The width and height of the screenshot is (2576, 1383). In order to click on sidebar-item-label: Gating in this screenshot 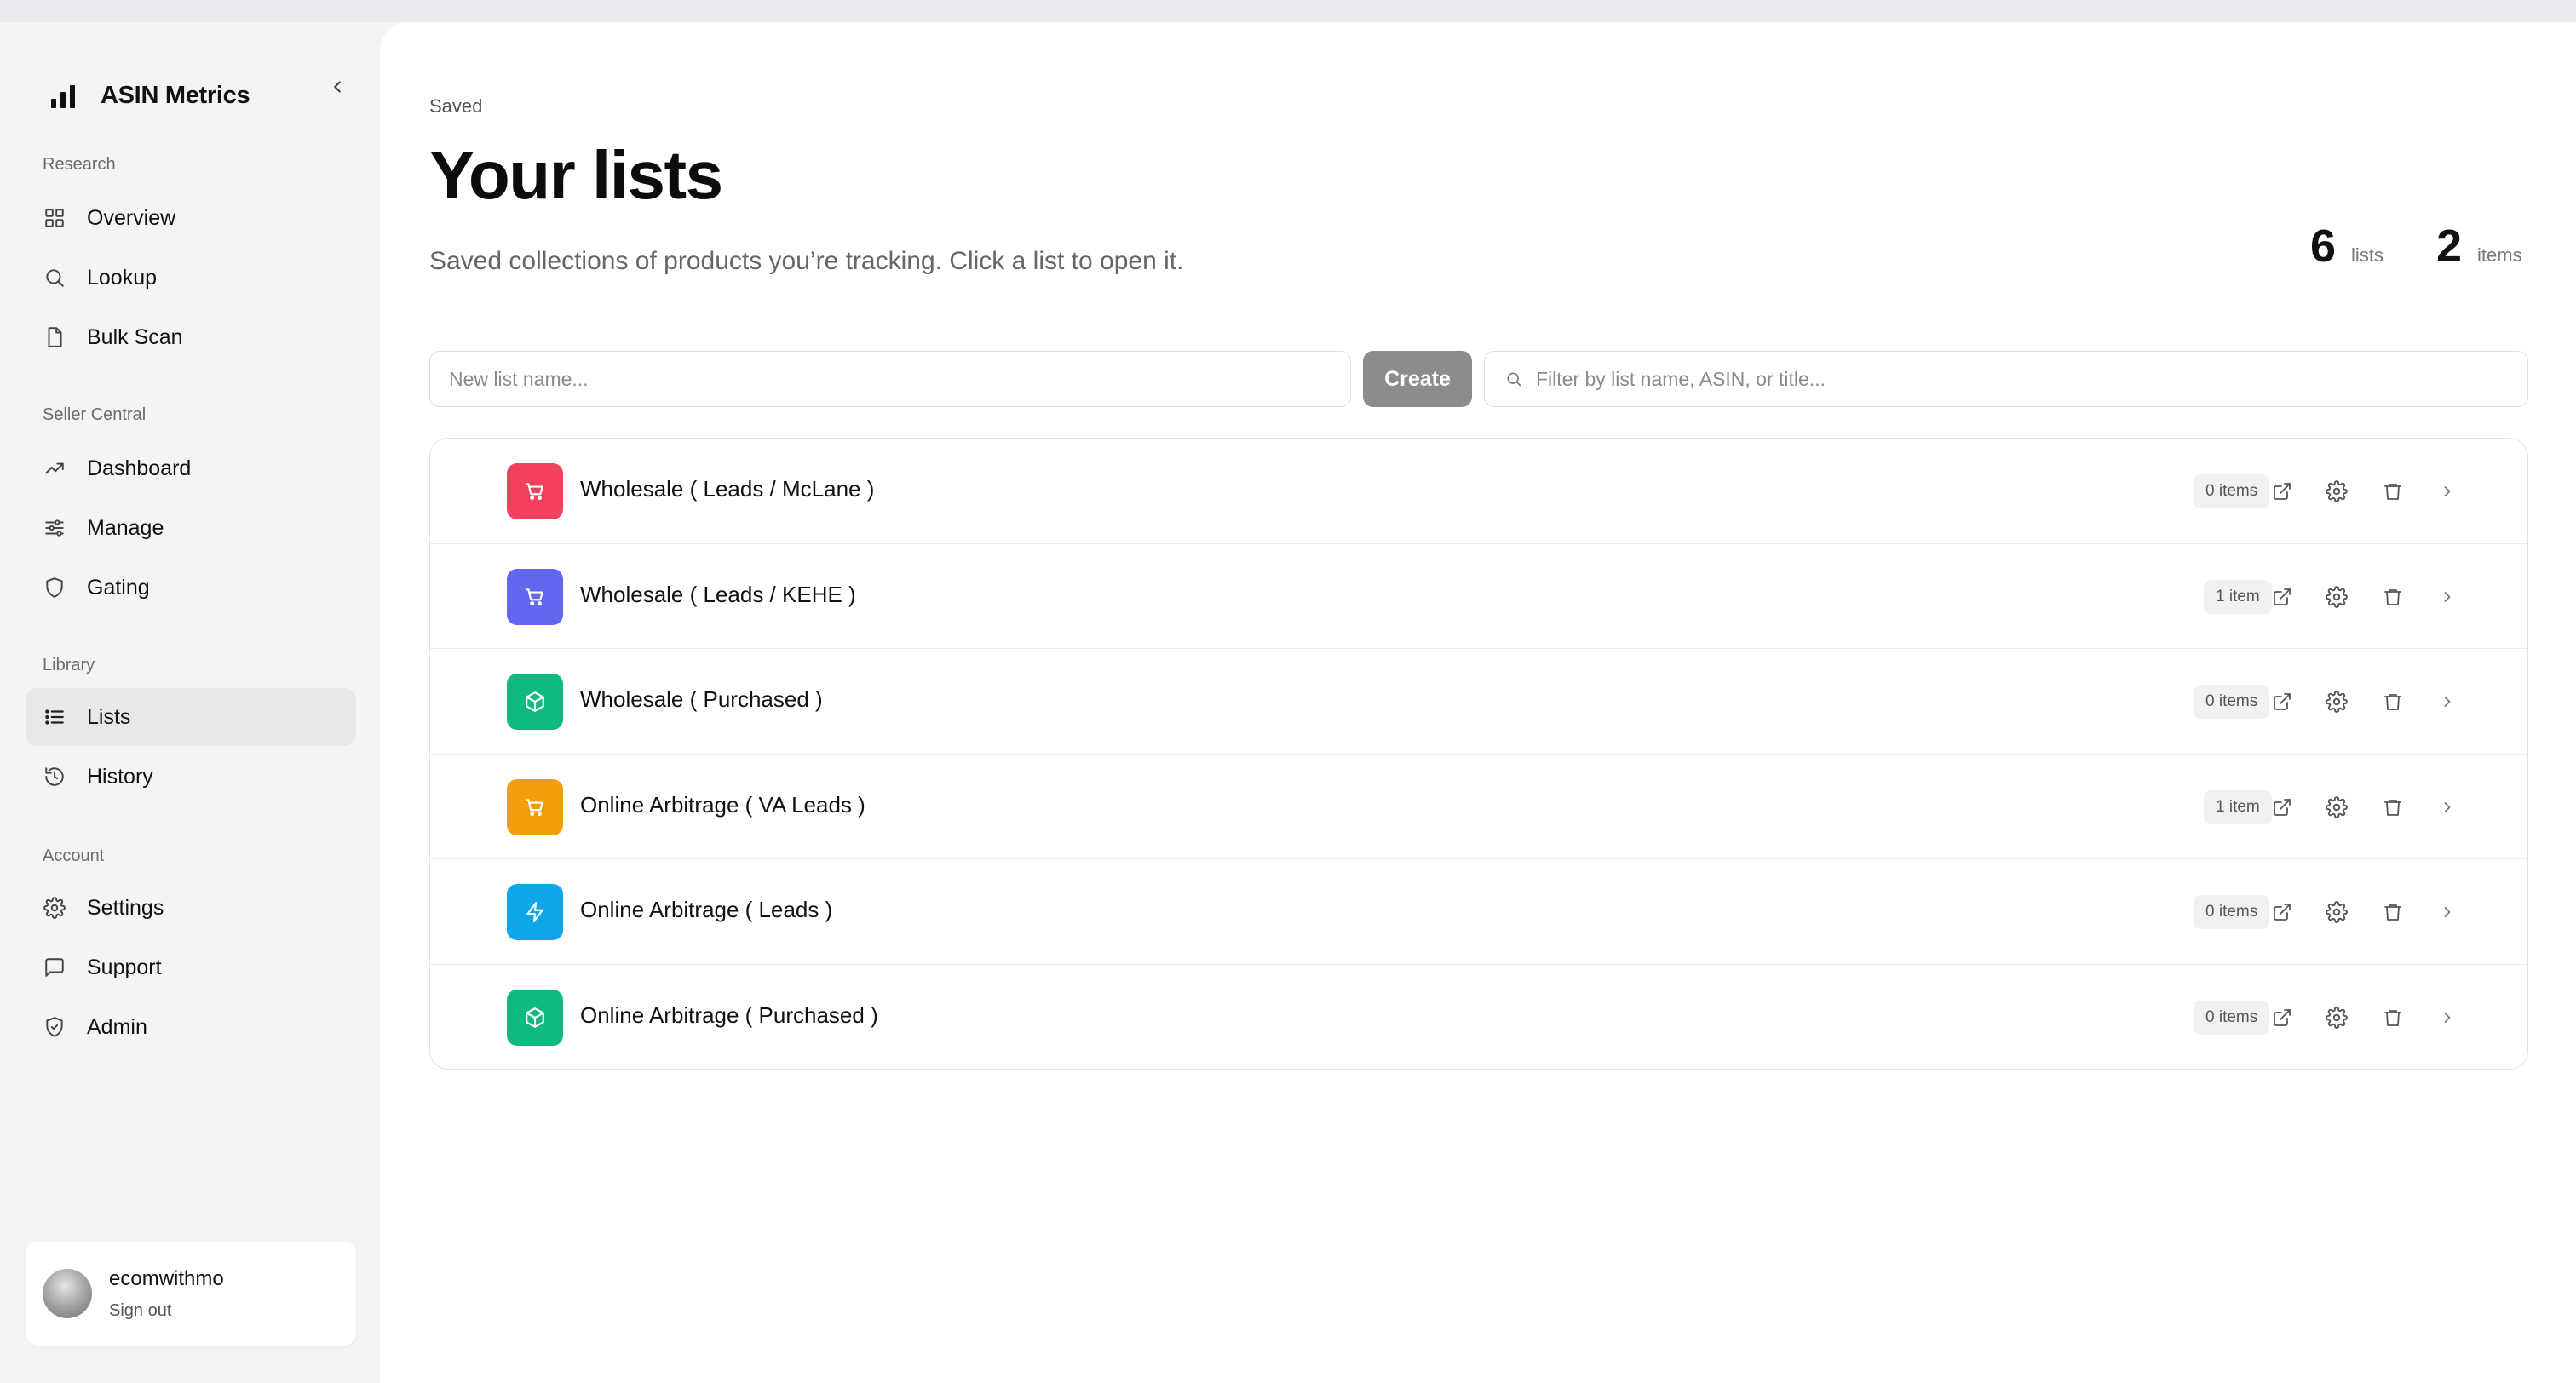, I will do `click(119, 587)`.